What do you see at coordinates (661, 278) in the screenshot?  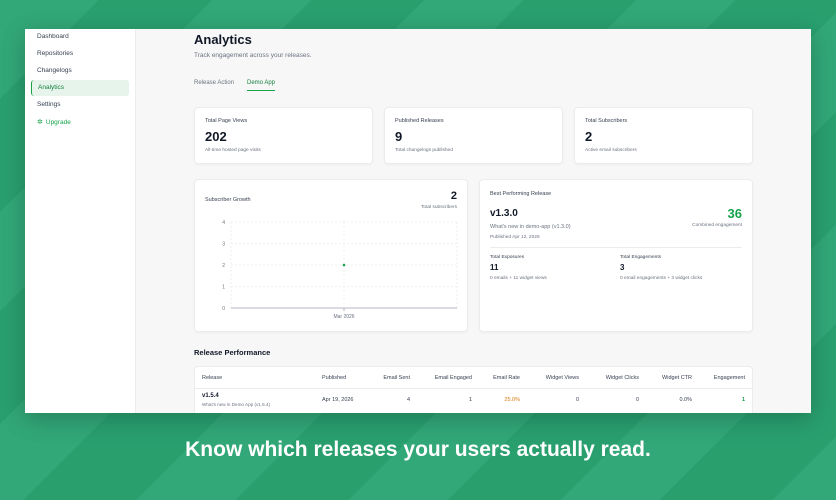 I see `engagements-sub: 0 email engagements + 3 widget clicks` at bounding box center [661, 278].